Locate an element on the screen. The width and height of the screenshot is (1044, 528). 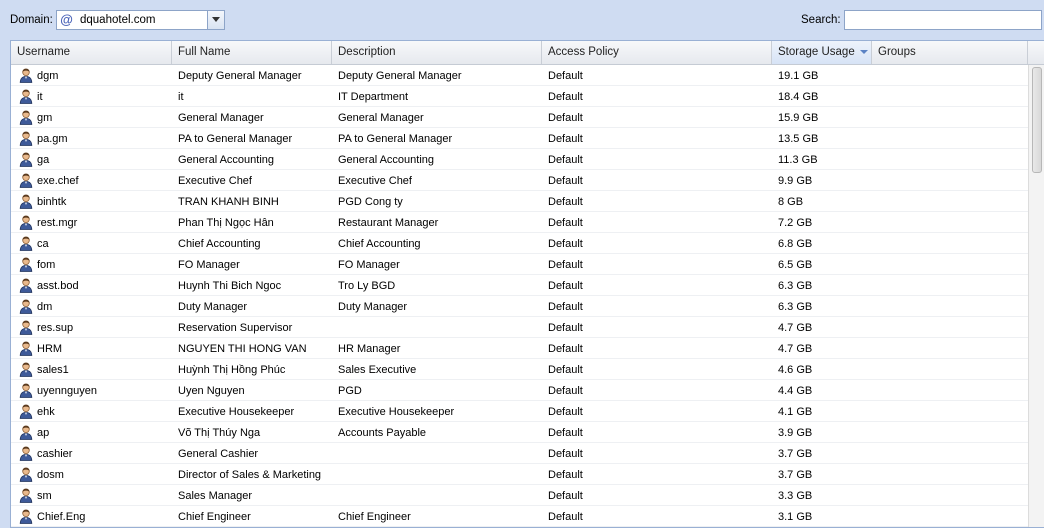
storage-usage-cell: 6.3 GB is located at coordinates (795, 286).